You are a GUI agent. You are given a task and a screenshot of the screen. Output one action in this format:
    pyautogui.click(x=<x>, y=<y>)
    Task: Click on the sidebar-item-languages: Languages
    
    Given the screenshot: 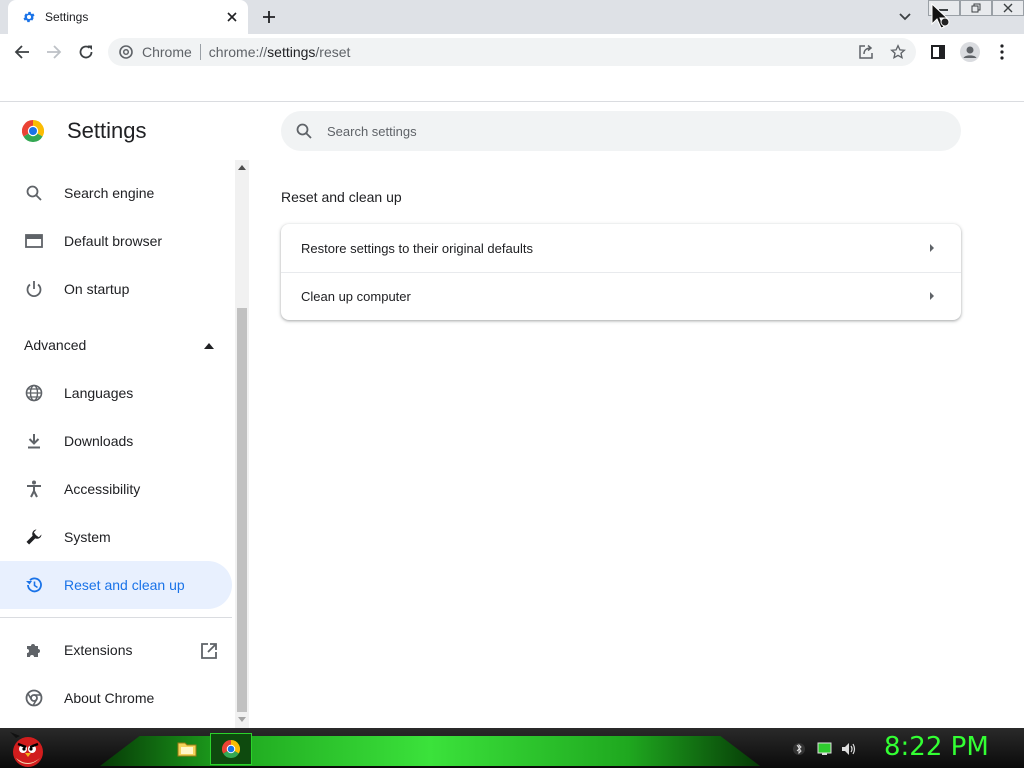 What is the action you would take?
    pyautogui.click(x=116, y=393)
    